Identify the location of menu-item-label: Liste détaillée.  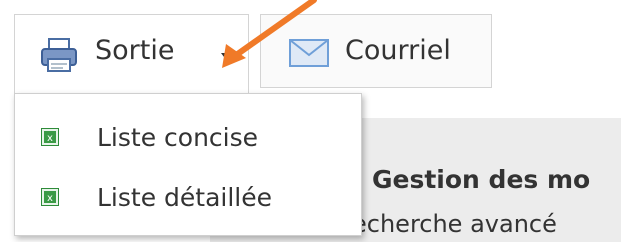
(184, 197).